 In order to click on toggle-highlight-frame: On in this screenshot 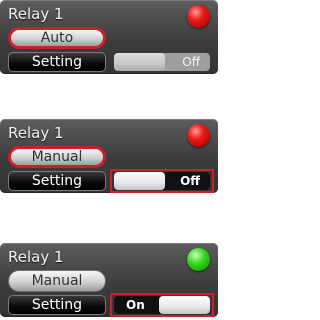, I will do `click(162, 305)`.